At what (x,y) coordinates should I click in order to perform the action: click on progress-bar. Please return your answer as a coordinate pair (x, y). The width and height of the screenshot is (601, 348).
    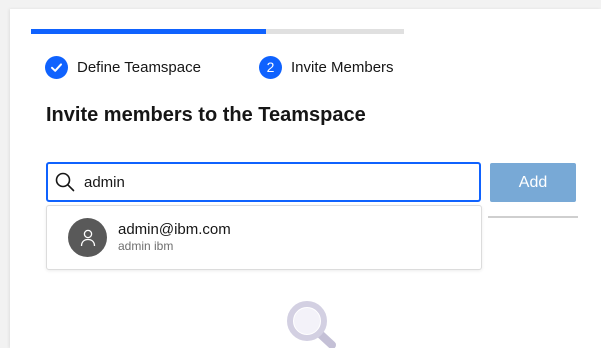
    Looking at the image, I should click on (217, 31).